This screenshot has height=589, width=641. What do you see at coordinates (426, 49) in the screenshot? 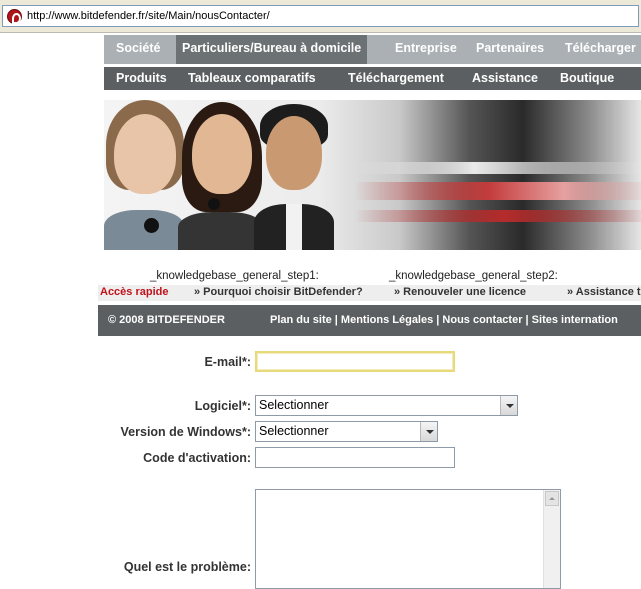
I see `nav-entreprise: Entreprise` at bounding box center [426, 49].